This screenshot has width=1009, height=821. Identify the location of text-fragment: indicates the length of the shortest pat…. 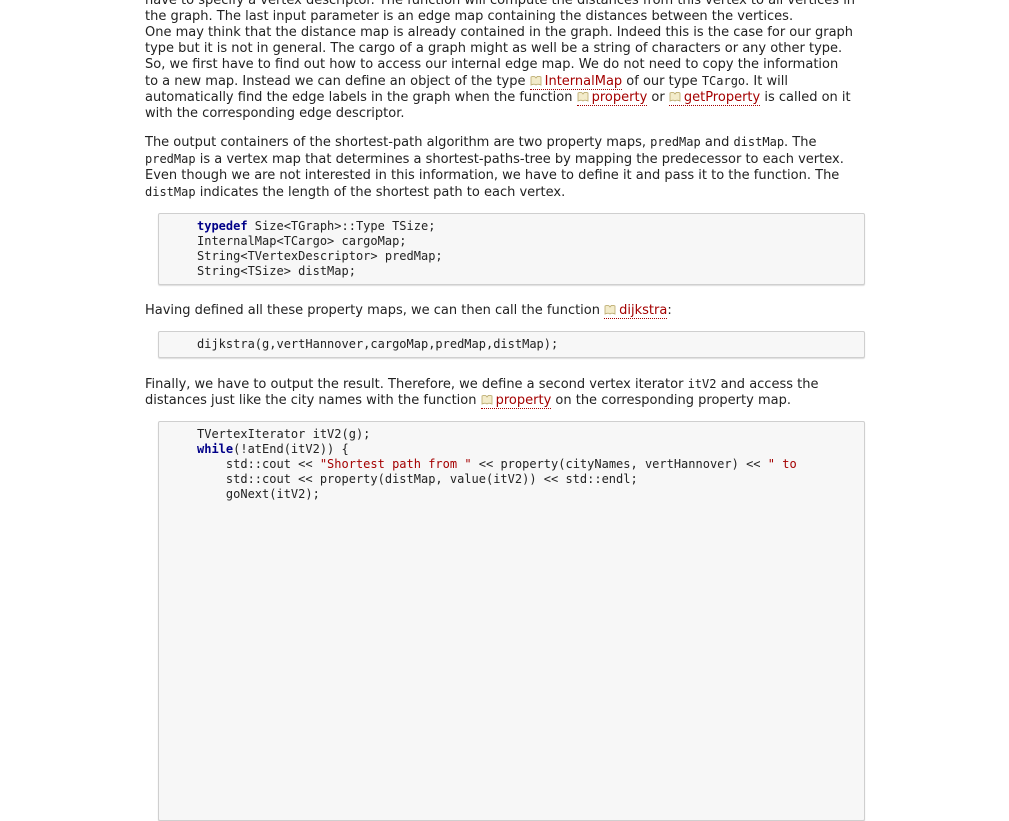
(380, 192).